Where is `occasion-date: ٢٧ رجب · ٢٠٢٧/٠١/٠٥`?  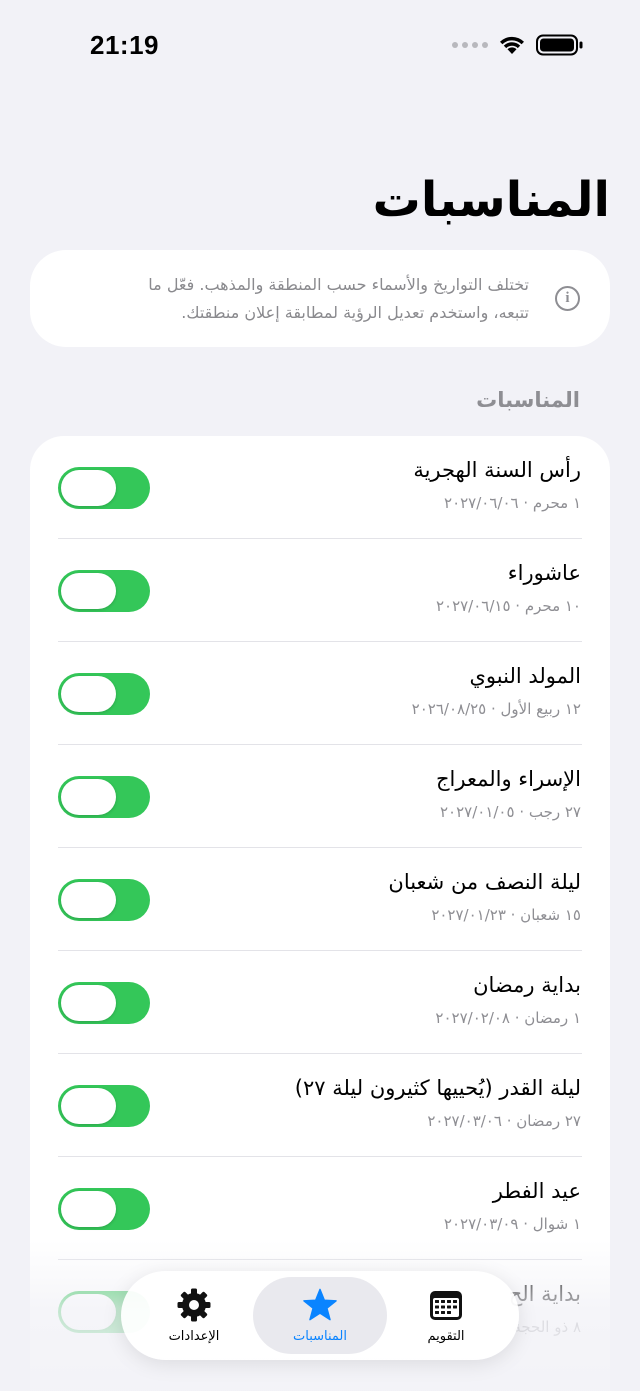 occasion-date: ٢٧ رجب · ٢٠٢٧/٠١/٠٥ is located at coordinates (510, 812).